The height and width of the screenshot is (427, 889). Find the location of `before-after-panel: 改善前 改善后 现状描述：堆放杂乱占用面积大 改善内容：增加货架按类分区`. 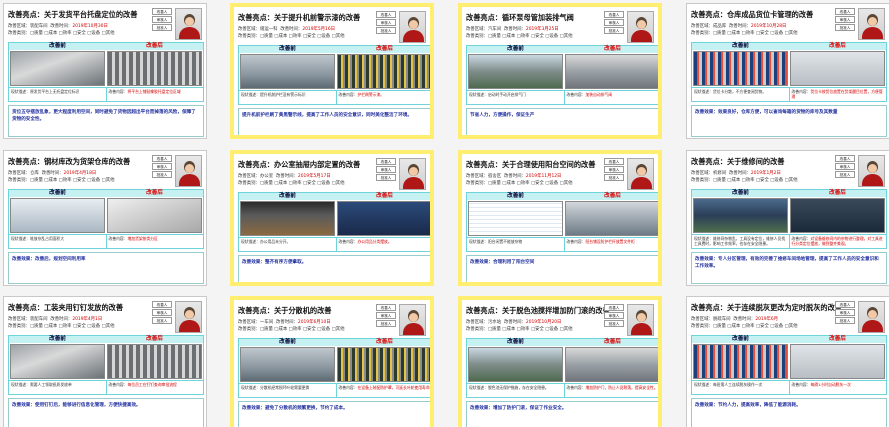

before-after-panel: 改善前 改善后 现状描述：堆放杂乱占用面积大 改善内容：增加货架按类分区 is located at coordinates (106, 219).